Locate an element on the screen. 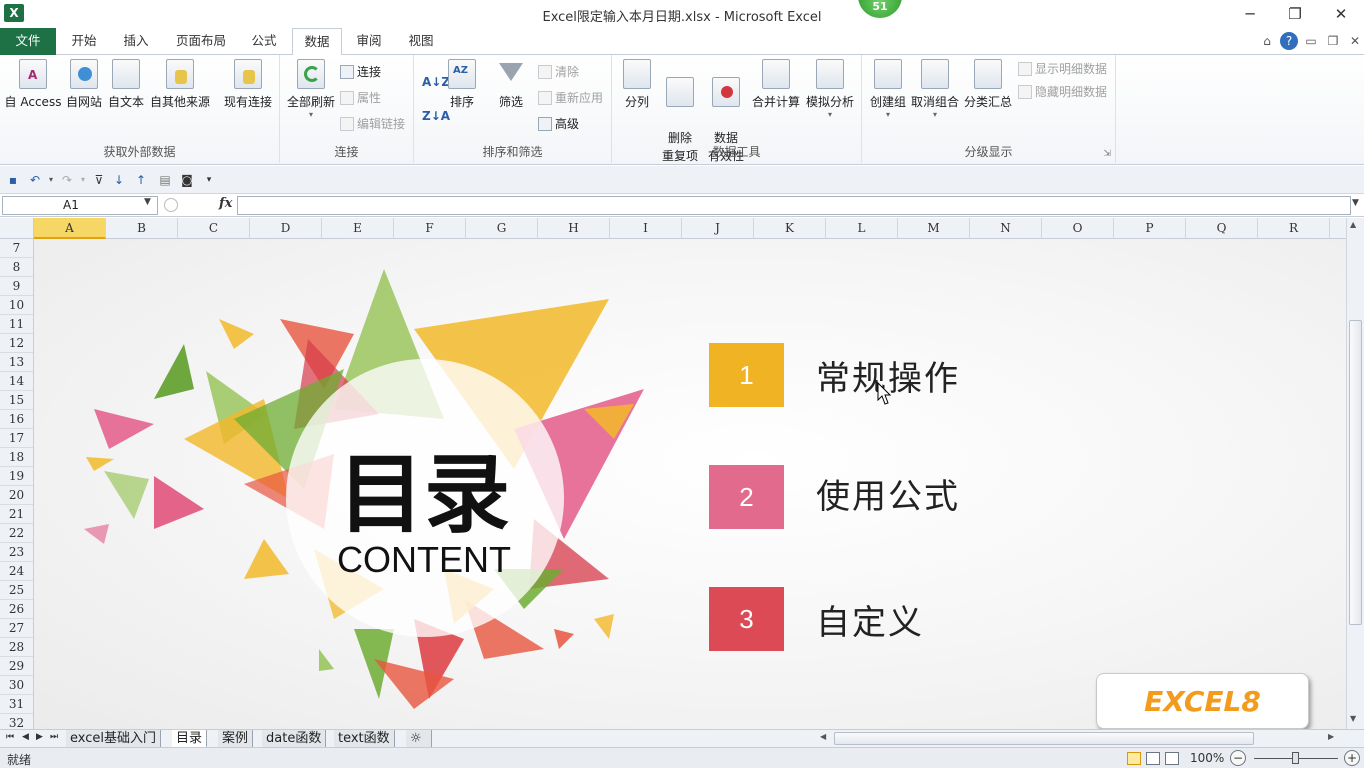 This screenshot has height=768, width=1364. minimize-button: ─ is located at coordinates (1250, 14).